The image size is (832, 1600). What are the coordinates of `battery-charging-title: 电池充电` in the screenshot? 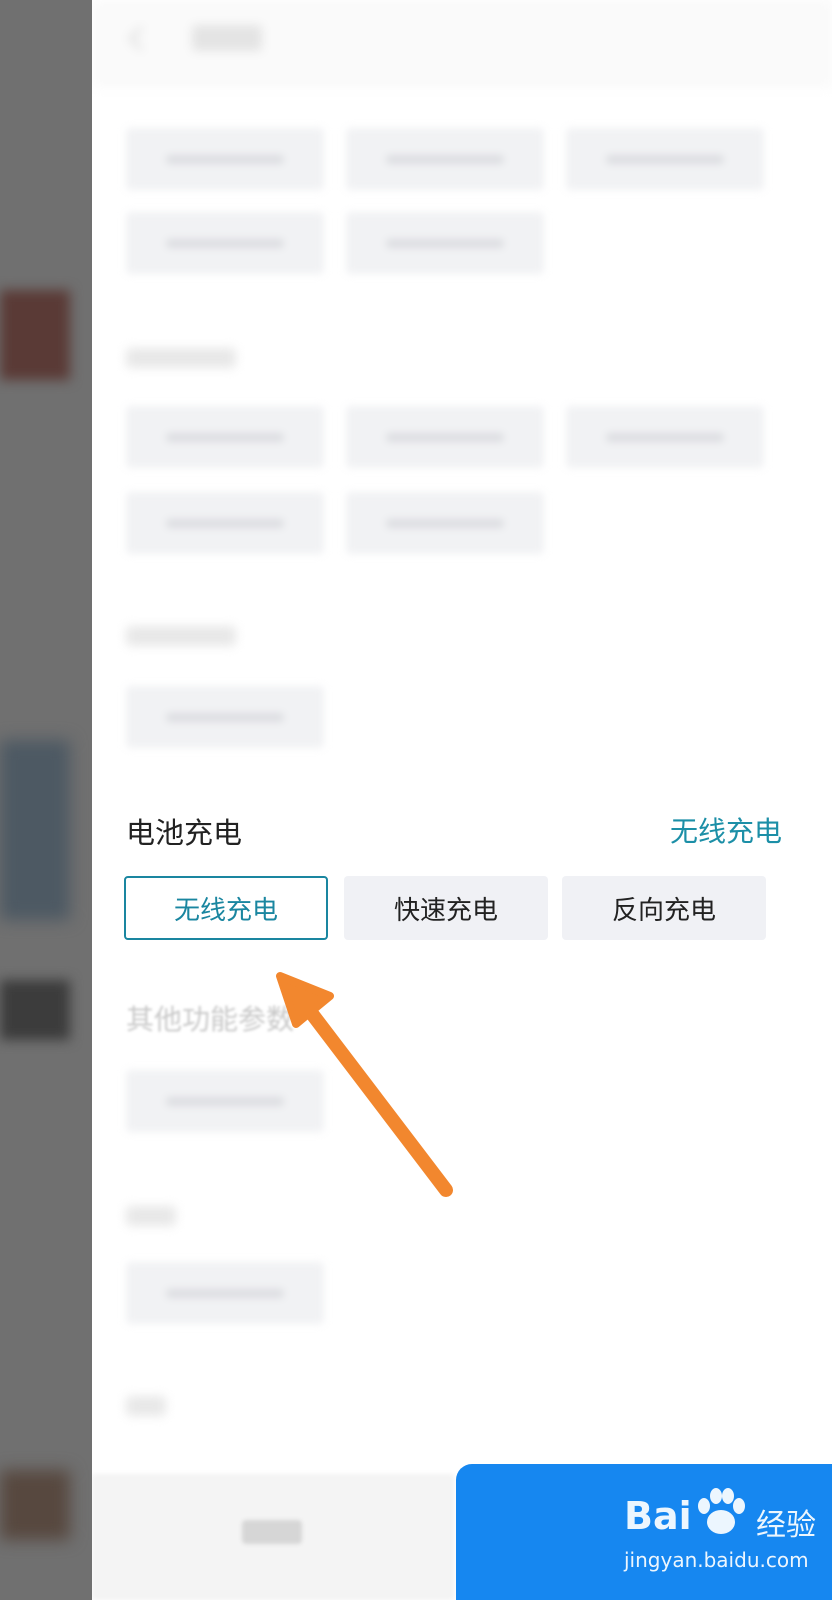 It's located at (184, 833).